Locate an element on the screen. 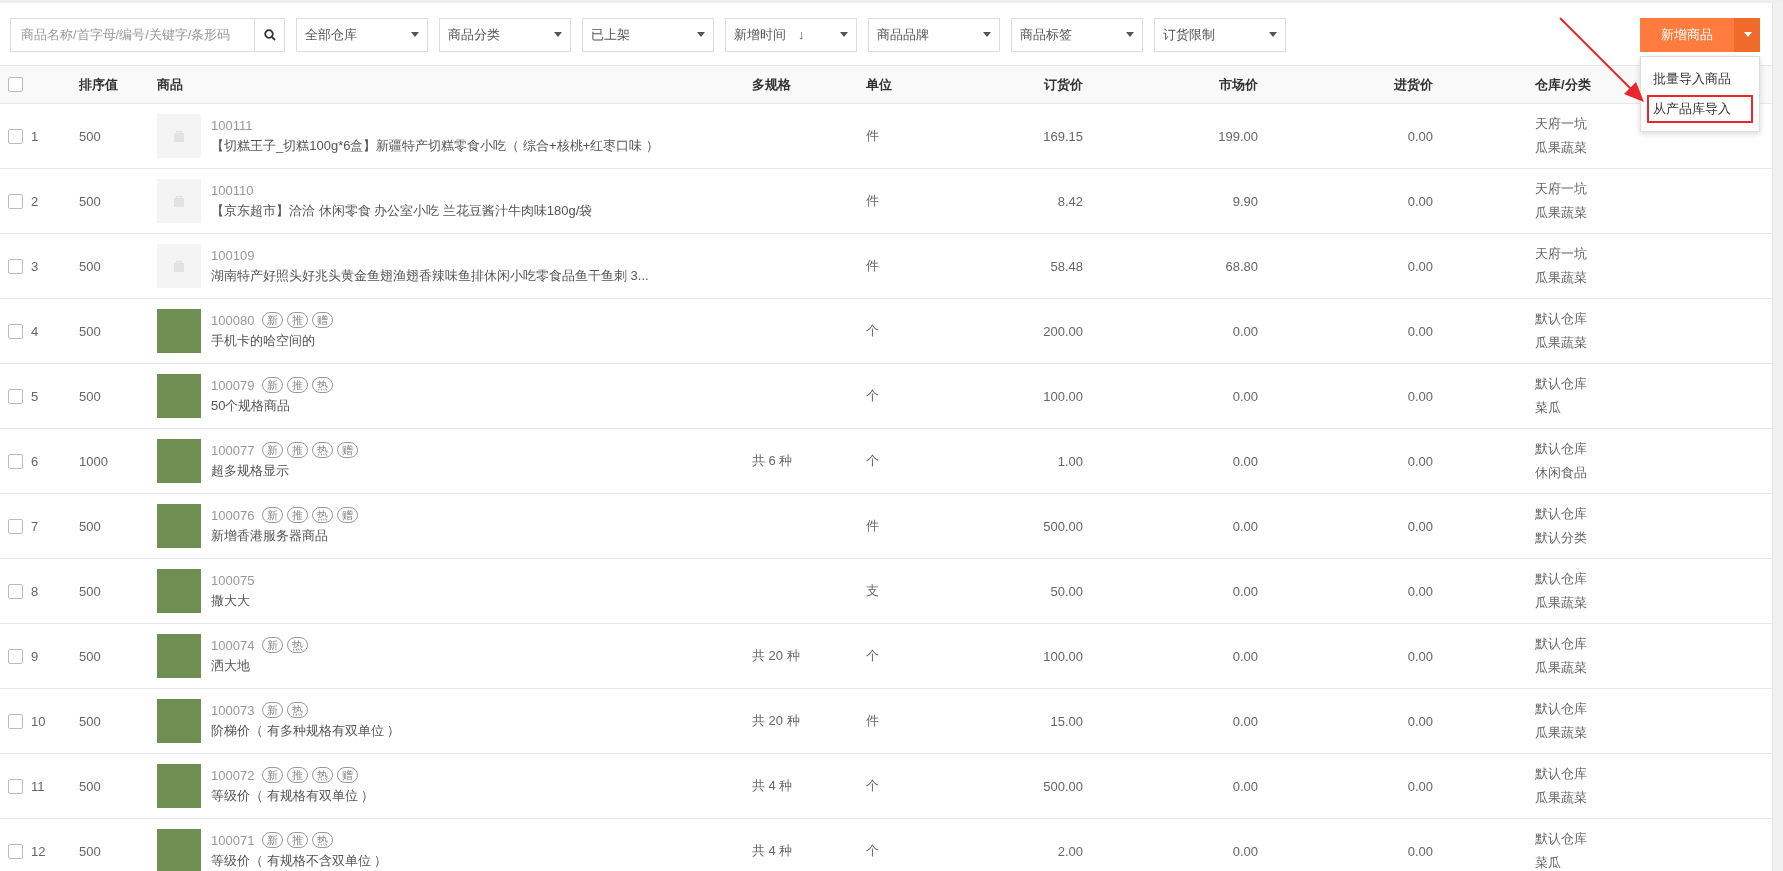 This screenshot has height=871, width=1783. column-header: 订货价 is located at coordinates (1063, 84).